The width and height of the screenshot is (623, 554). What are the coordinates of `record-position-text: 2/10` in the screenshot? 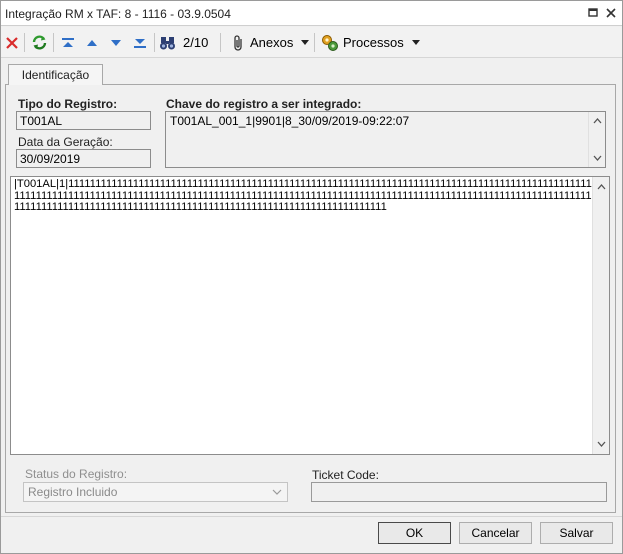 It's located at (196, 42).